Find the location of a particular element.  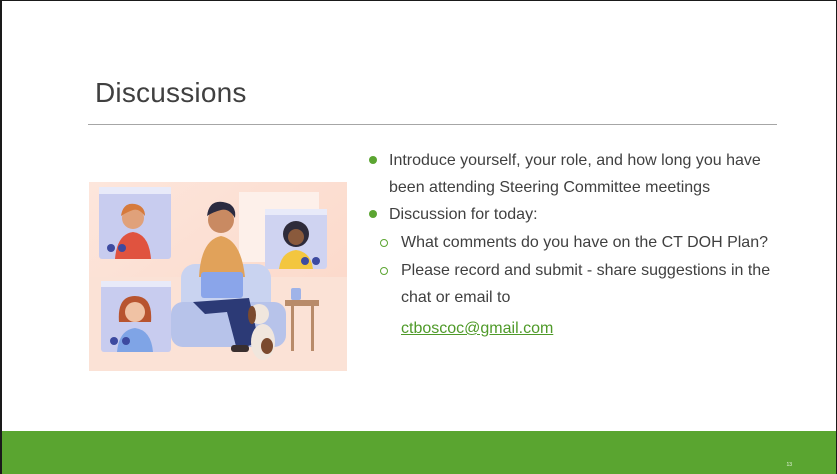

video-conference-illustration is located at coordinates (218, 276).